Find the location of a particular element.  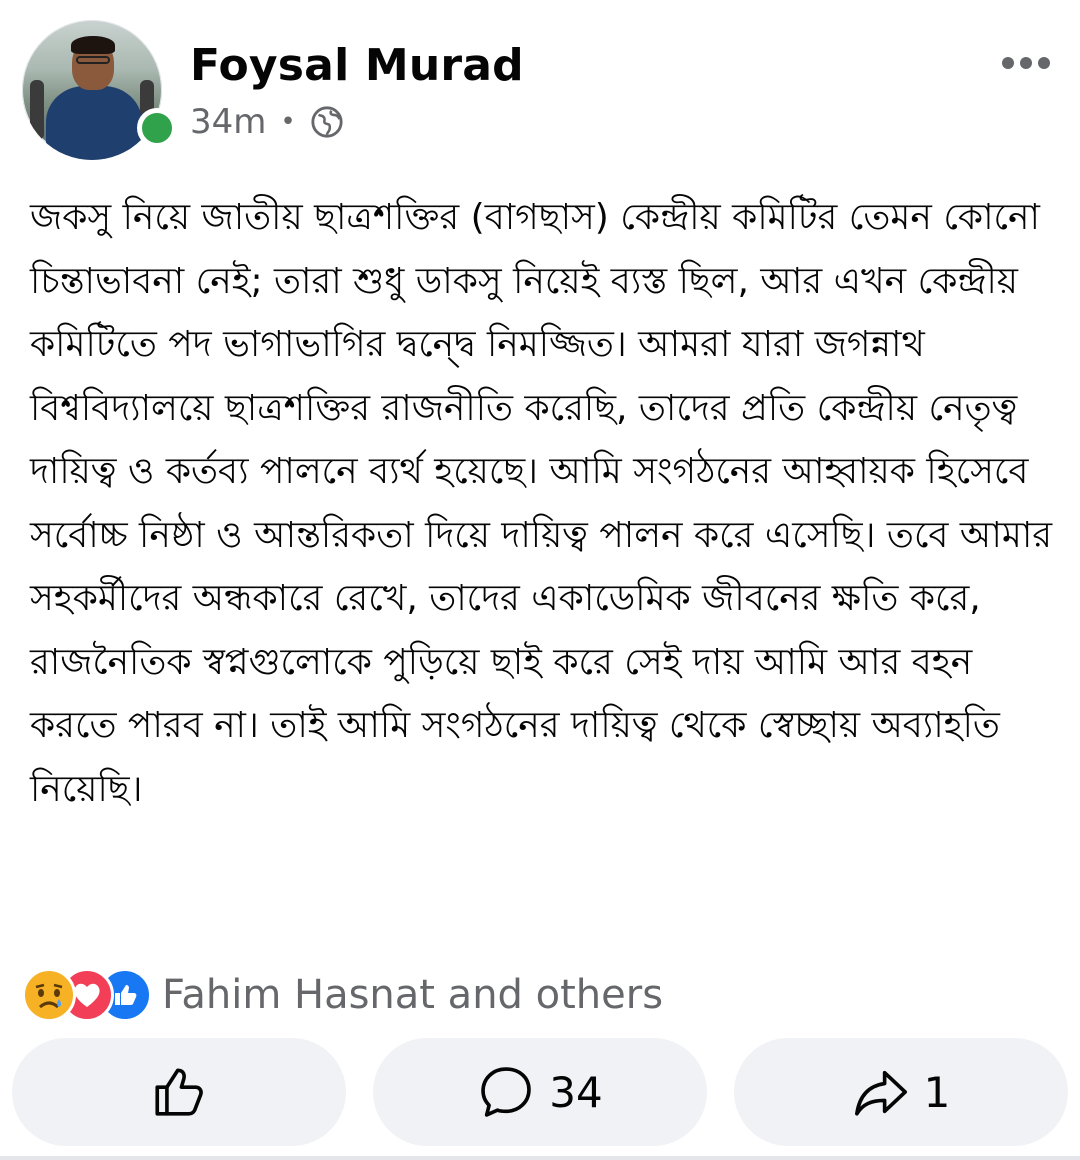

author-name: Foysal Murad is located at coordinates (357, 65).